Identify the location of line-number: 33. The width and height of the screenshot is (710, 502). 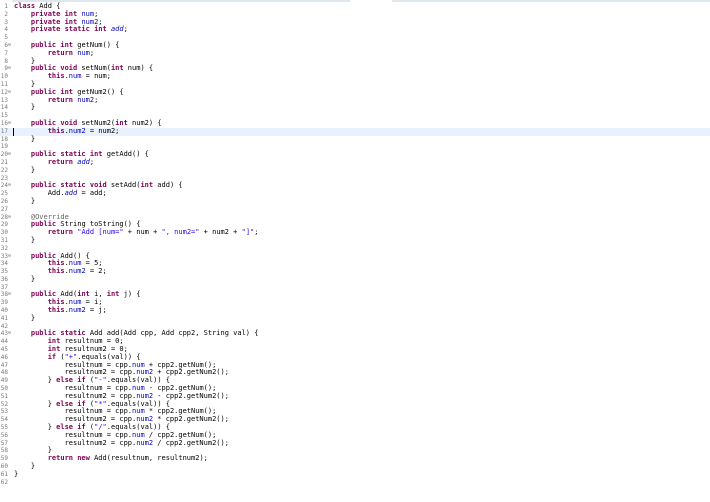
(4, 256).